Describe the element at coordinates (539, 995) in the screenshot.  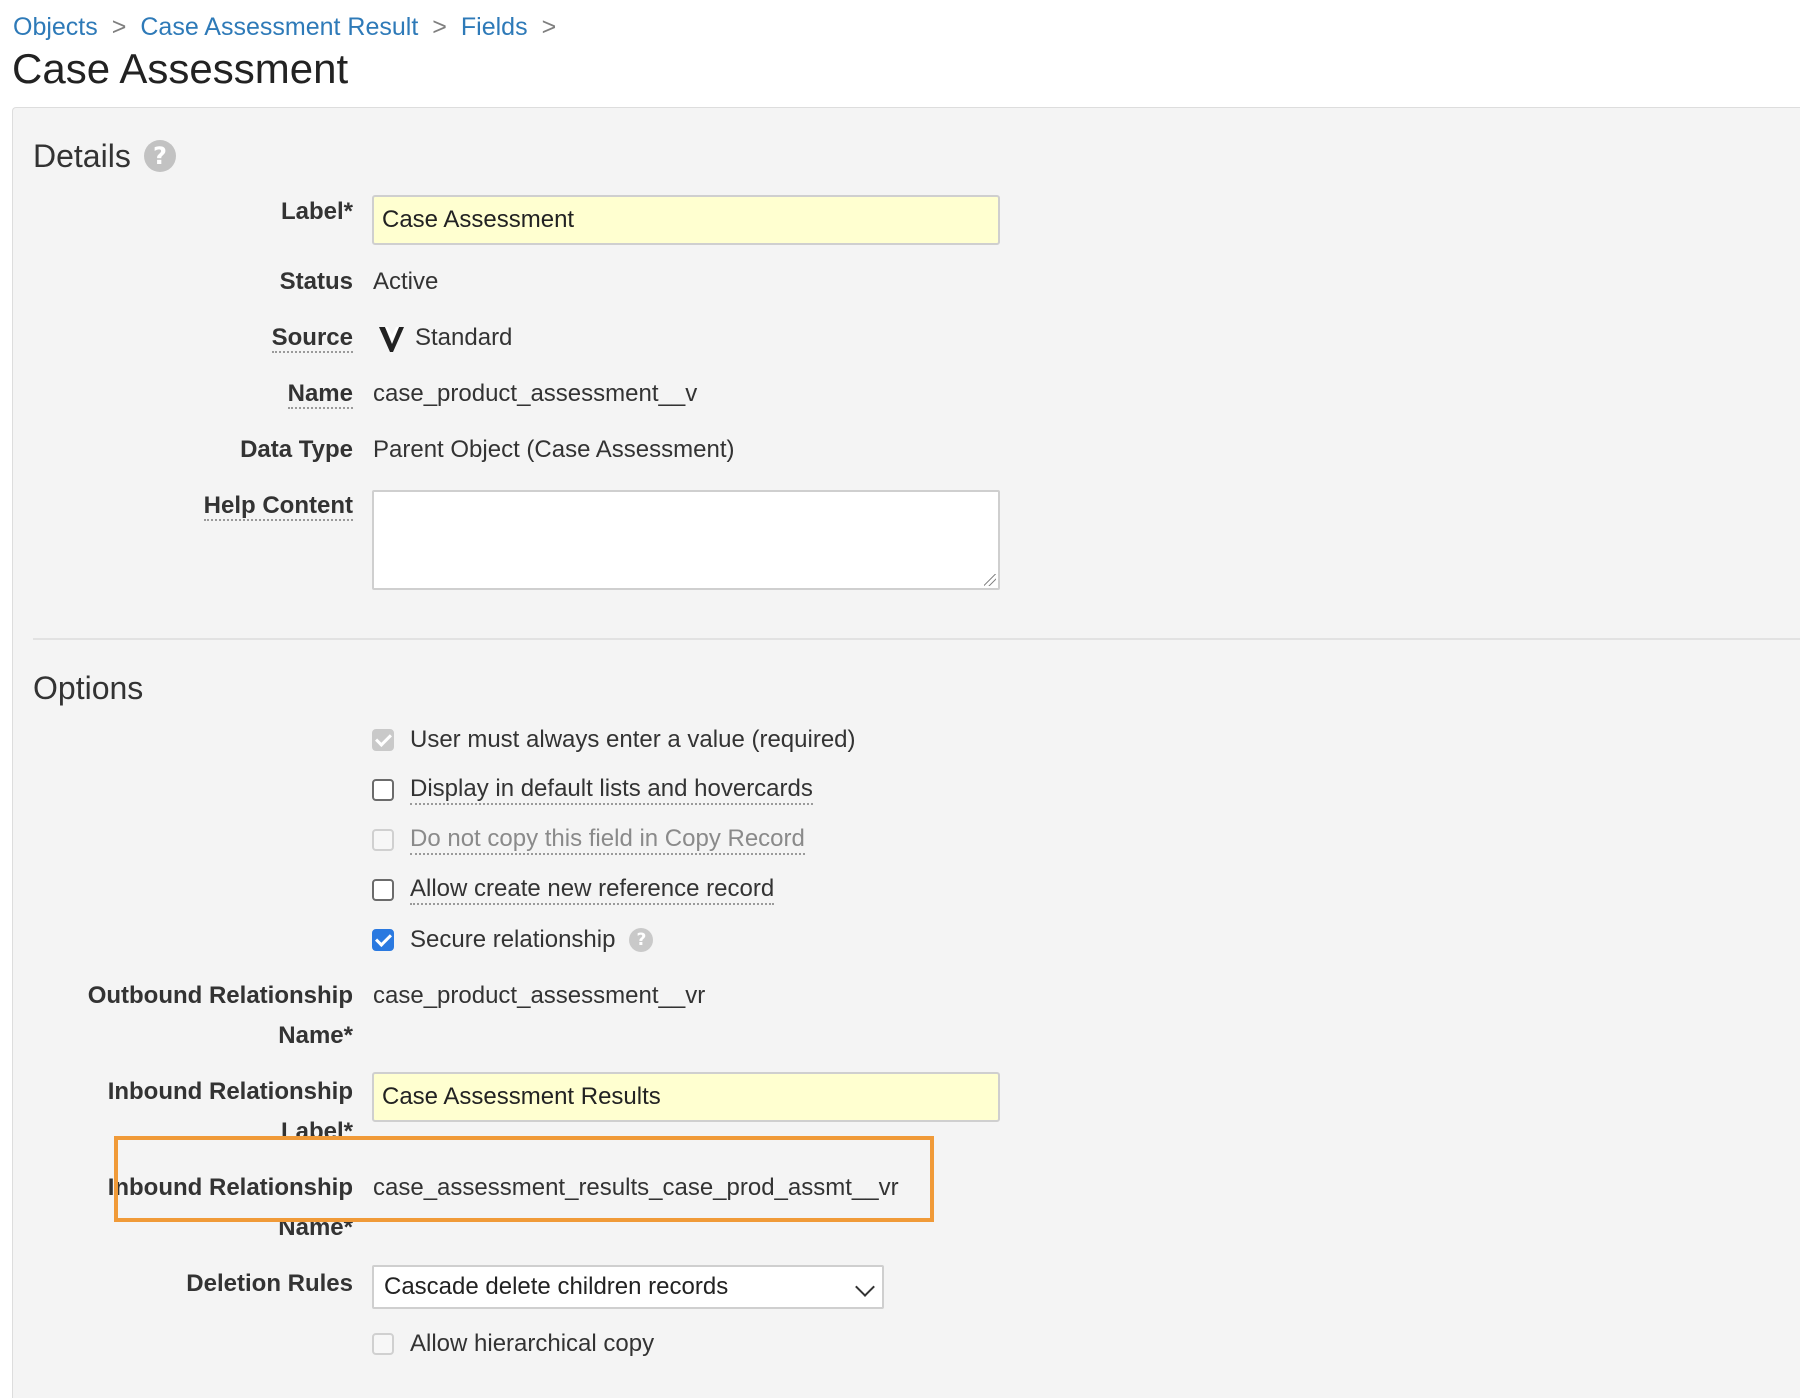
I see `outbound-name-value: case_product_assessment__vr` at that location.